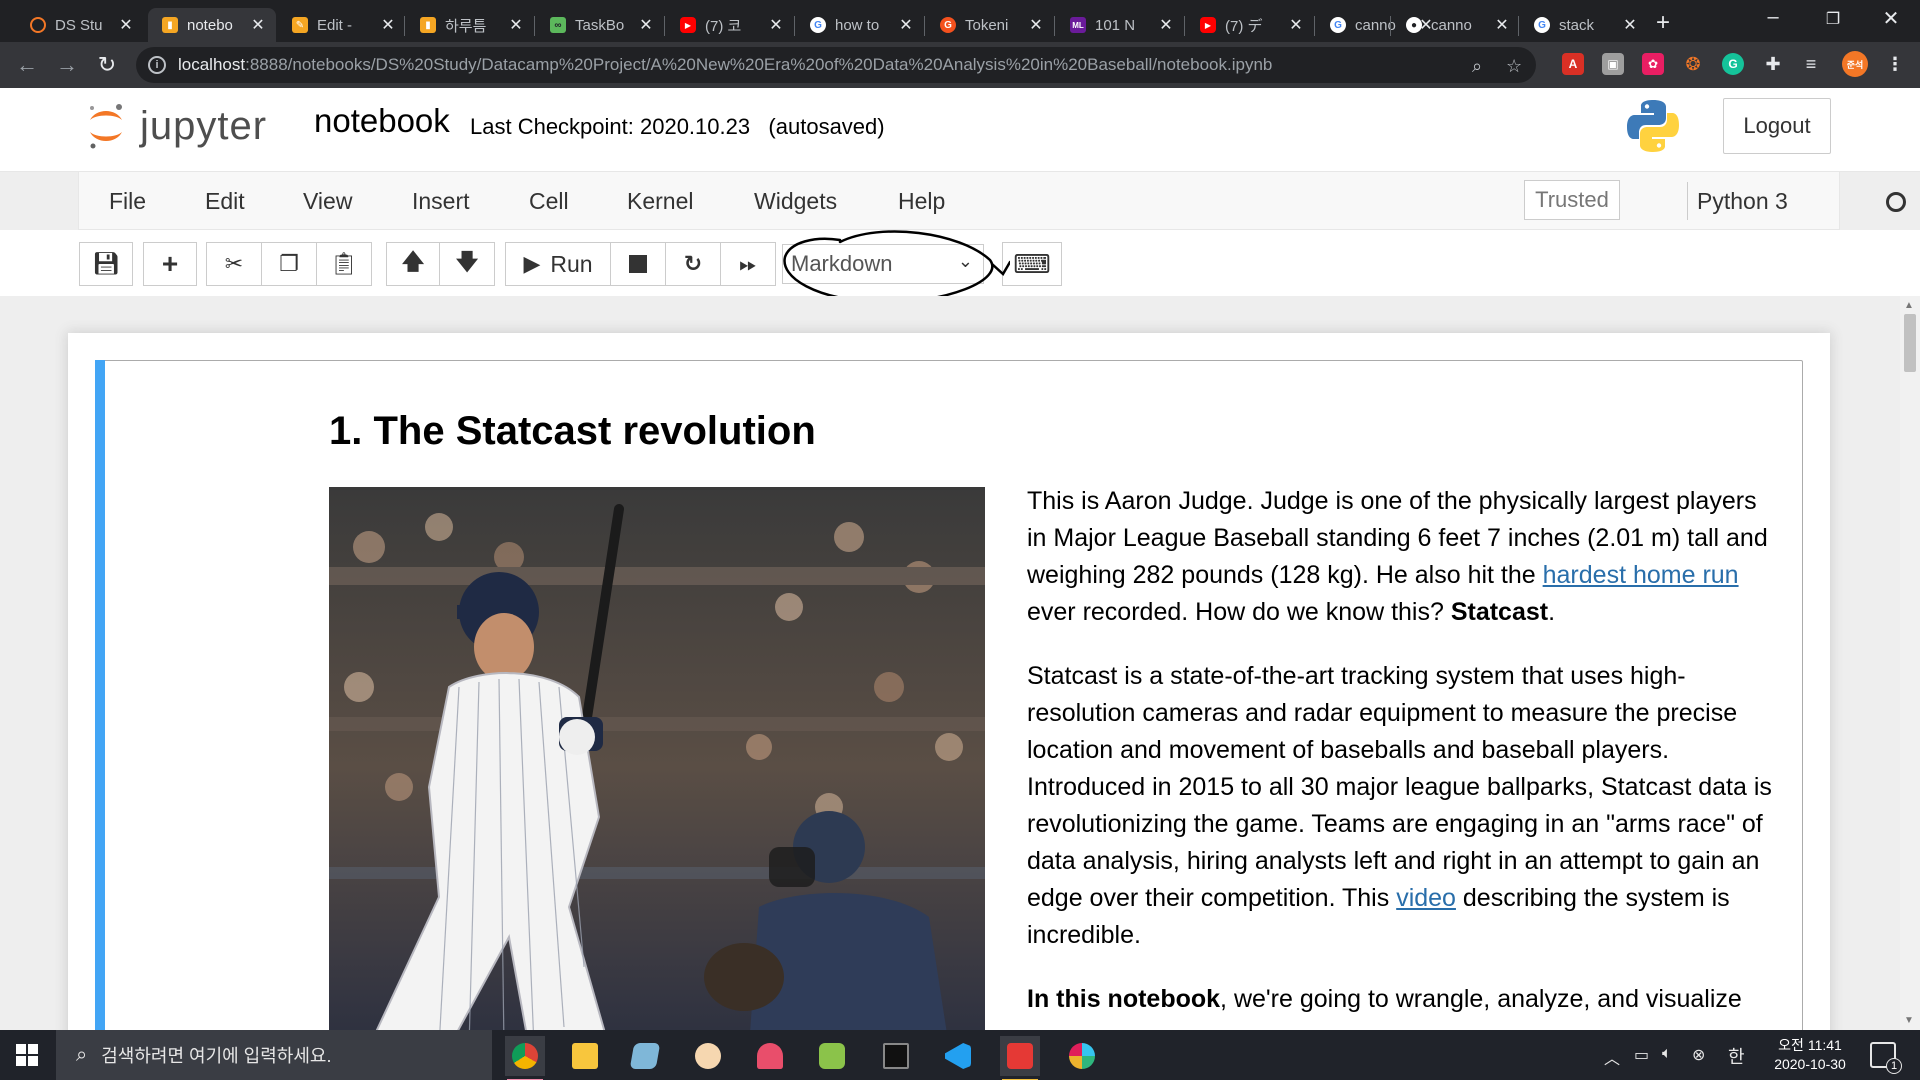 The height and width of the screenshot is (1080, 1920). I want to click on paste-button: 📋︎, so click(344, 264).